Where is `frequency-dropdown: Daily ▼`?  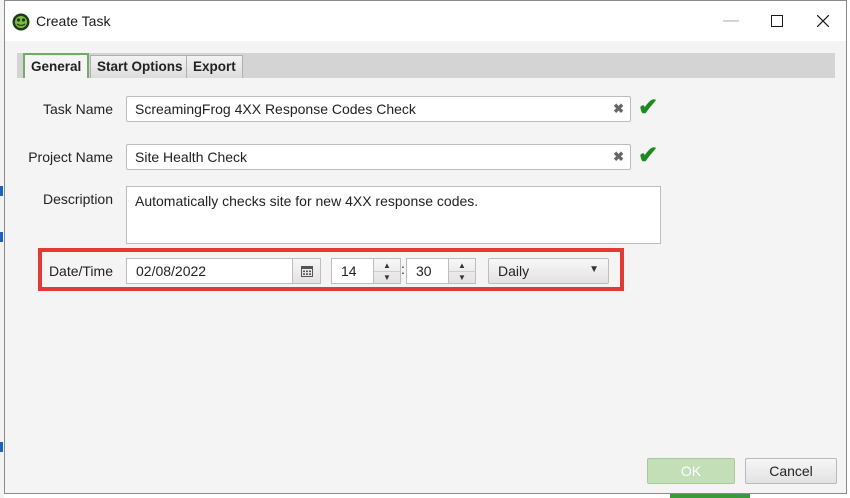 frequency-dropdown: Daily ▼ is located at coordinates (548, 271).